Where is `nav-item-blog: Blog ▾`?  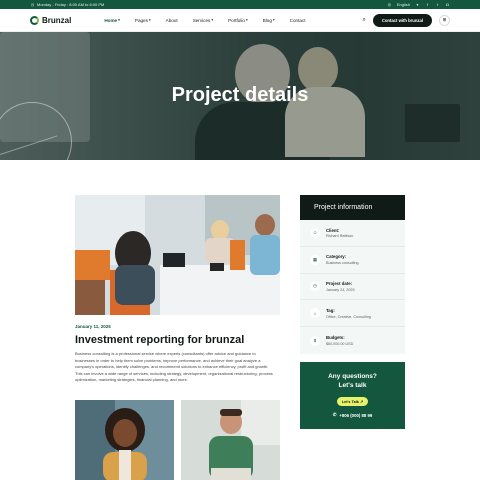
nav-item-blog: Blog ▾ is located at coordinates (269, 20).